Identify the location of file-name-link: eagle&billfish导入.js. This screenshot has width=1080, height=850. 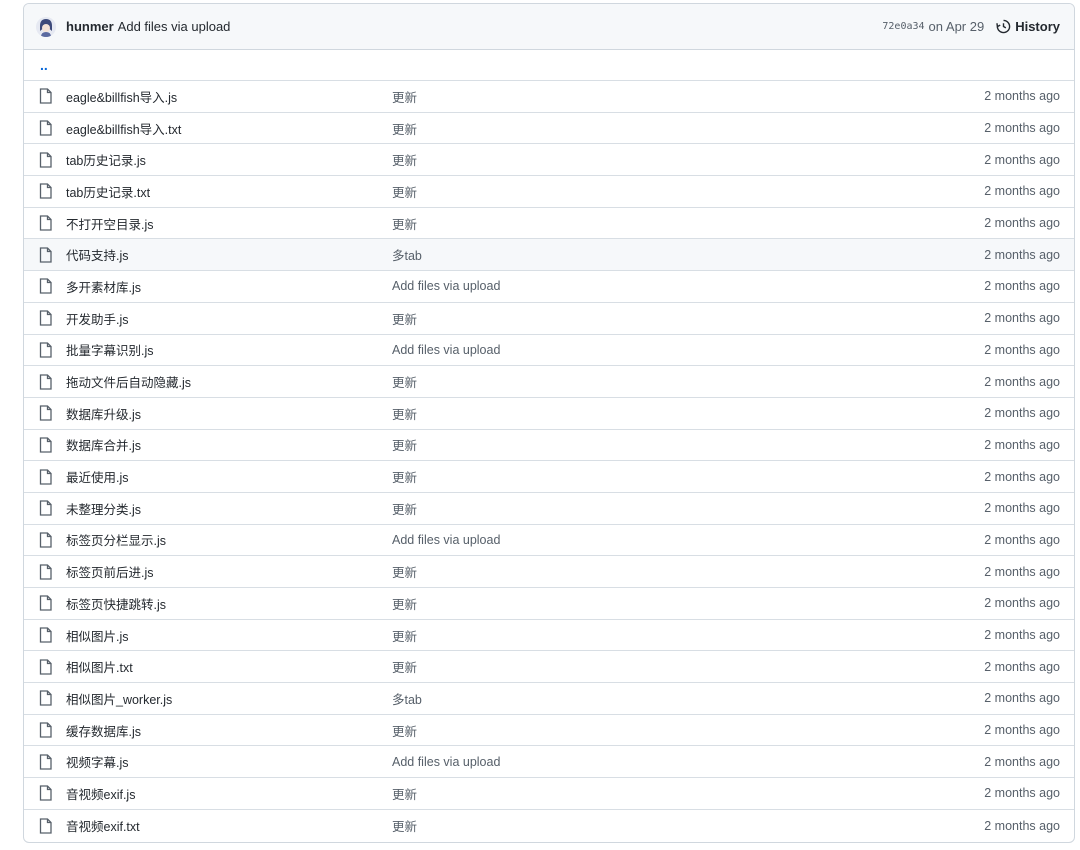
(229, 96).